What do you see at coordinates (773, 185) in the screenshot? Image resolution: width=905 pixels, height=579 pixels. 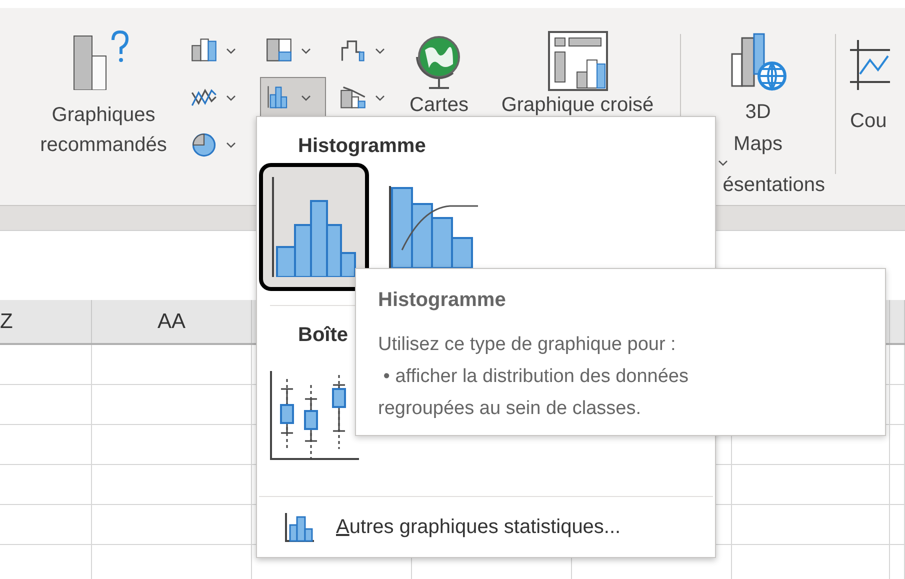 I see `group-label: ésentations` at bounding box center [773, 185].